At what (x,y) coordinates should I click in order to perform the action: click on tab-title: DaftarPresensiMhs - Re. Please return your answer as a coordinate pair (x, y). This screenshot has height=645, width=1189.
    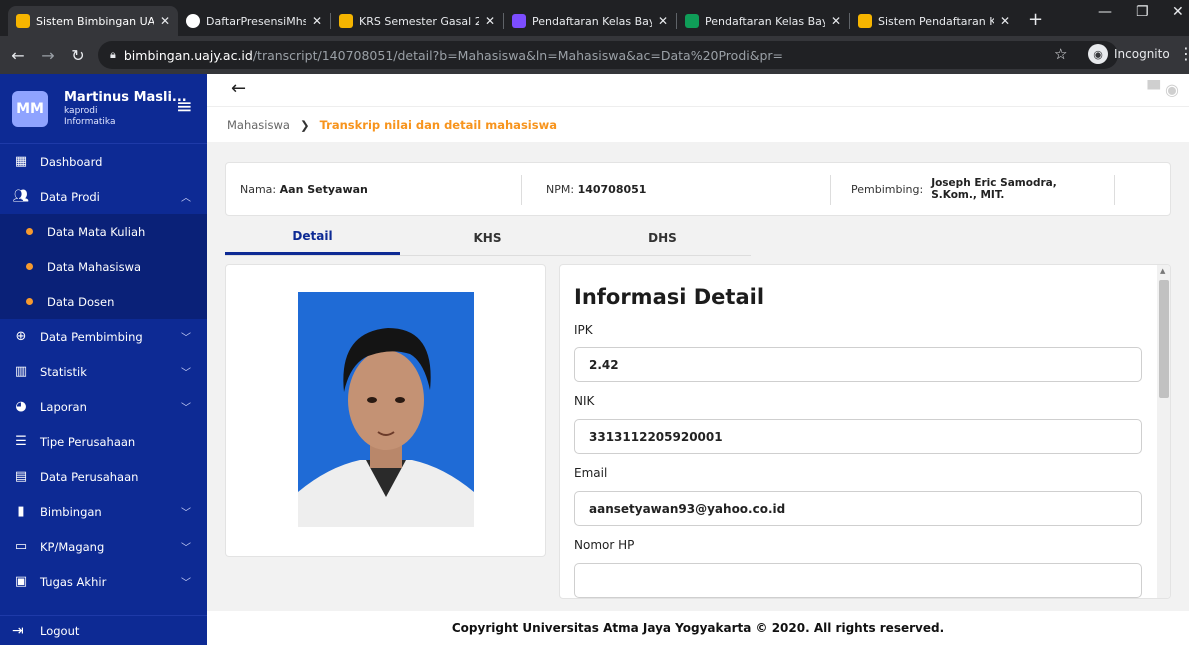
    Looking at the image, I should click on (256, 21).